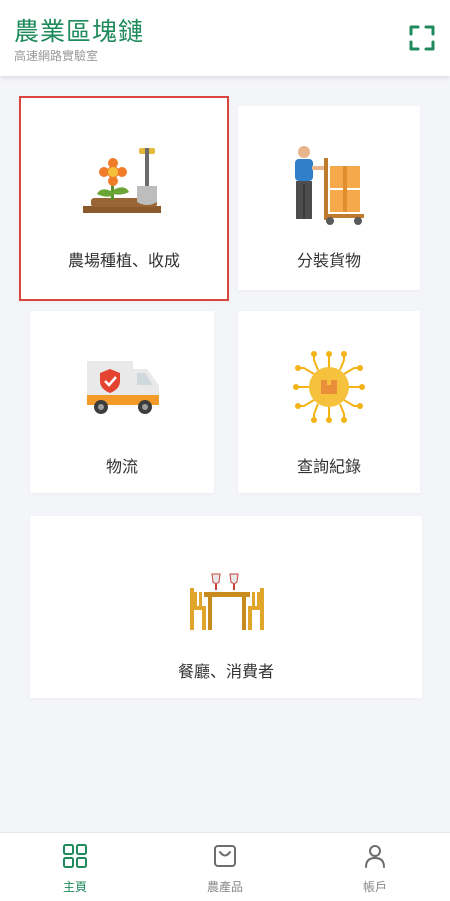 The image size is (450, 901). I want to click on card-logistics: 物流, so click(122, 402).